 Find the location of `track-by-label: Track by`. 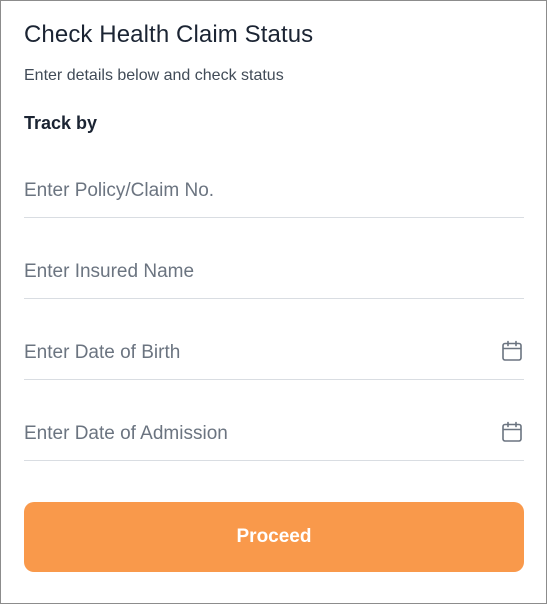

track-by-label: Track by is located at coordinates (61, 123).